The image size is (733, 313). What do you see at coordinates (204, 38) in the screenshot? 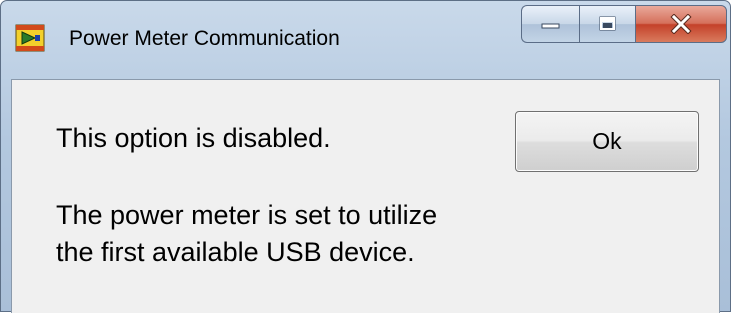
I see `window-title: Power Meter Communication` at bounding box center [204, 38].